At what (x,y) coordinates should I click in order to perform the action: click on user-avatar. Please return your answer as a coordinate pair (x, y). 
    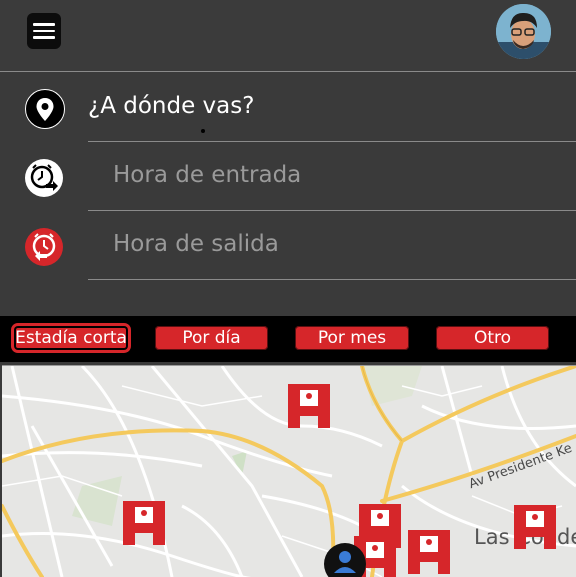
    Looking at the image, I should click on (523, 31).